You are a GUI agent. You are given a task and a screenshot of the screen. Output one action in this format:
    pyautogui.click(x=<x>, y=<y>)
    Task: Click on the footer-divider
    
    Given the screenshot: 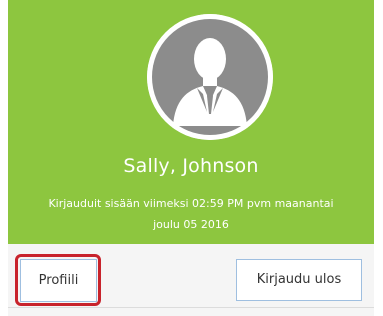 What is the action you would take?
    pyautogui.click(x=191, y=307)
    